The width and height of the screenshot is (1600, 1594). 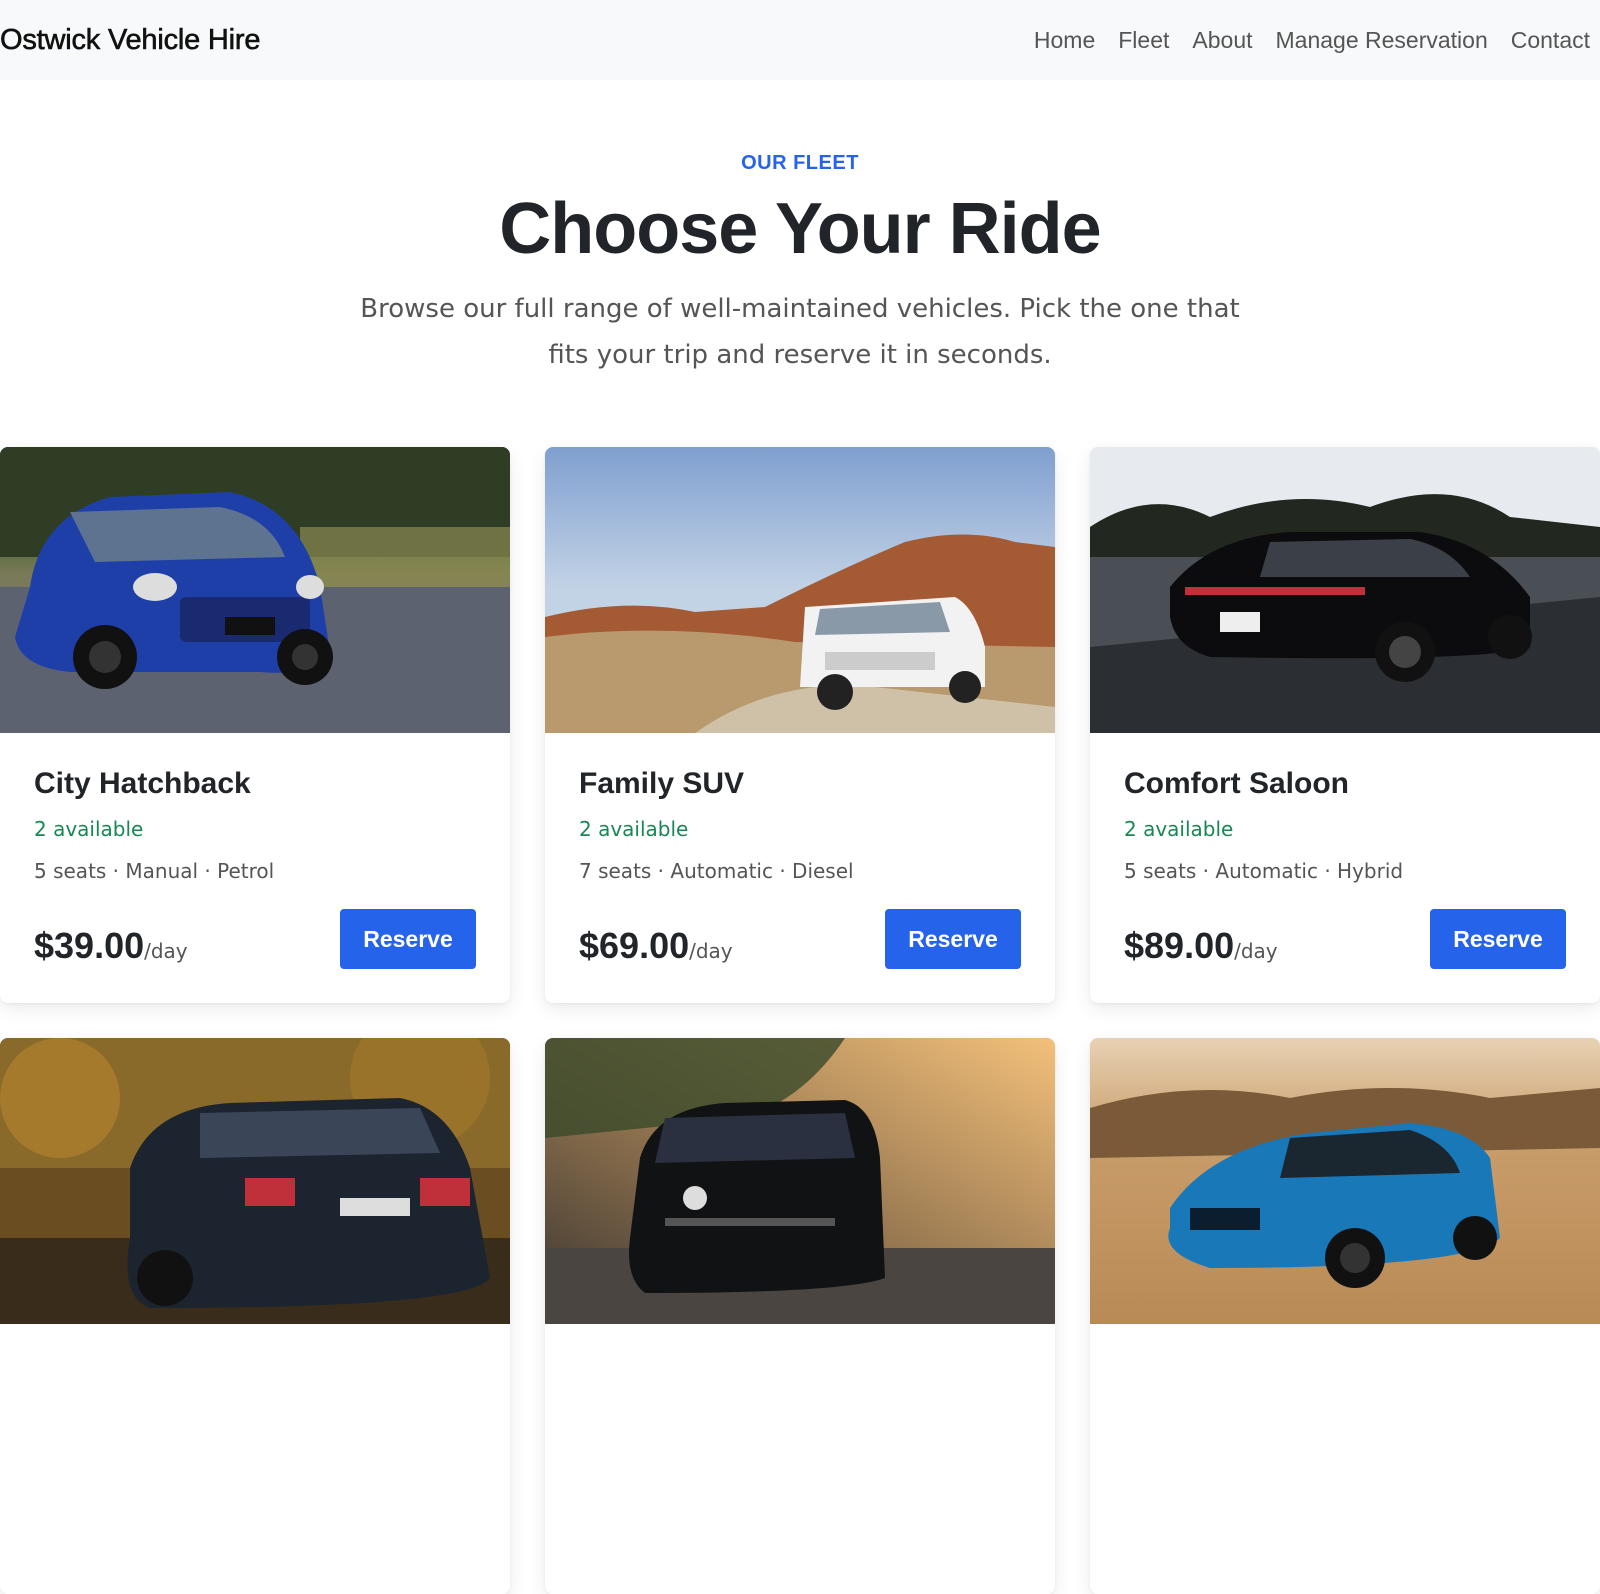 I want to click on price: $39.00/day, so click(x=111, y=946).